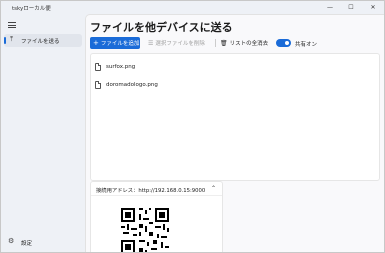 Image resolution: width=385 pixels, height=253 pixels. I want to click on add-file-button: + ファイルを追加, so click(115, 43).